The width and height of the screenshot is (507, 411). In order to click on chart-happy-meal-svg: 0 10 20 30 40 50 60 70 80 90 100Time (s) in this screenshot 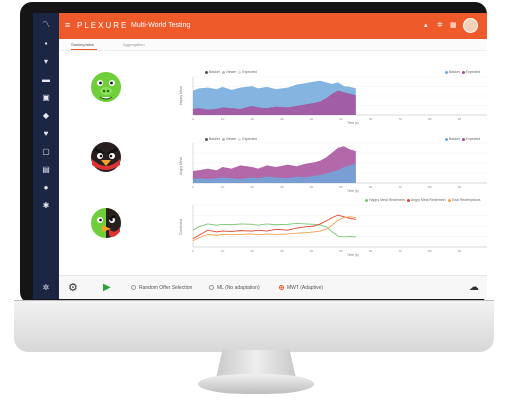, I will do `click(339, 100)`.